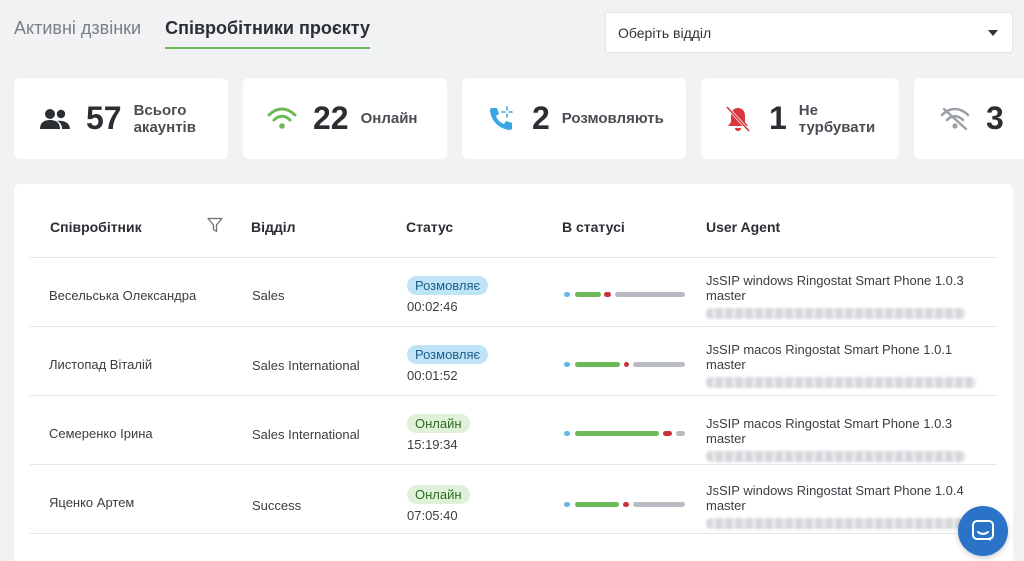 Image resolution: width=1024 pixels, height=561 pixels. Describe the element at coordinates (268, 33) in the screenshot. I see `tab-project-employees: Співробітники проєкту` at that location.